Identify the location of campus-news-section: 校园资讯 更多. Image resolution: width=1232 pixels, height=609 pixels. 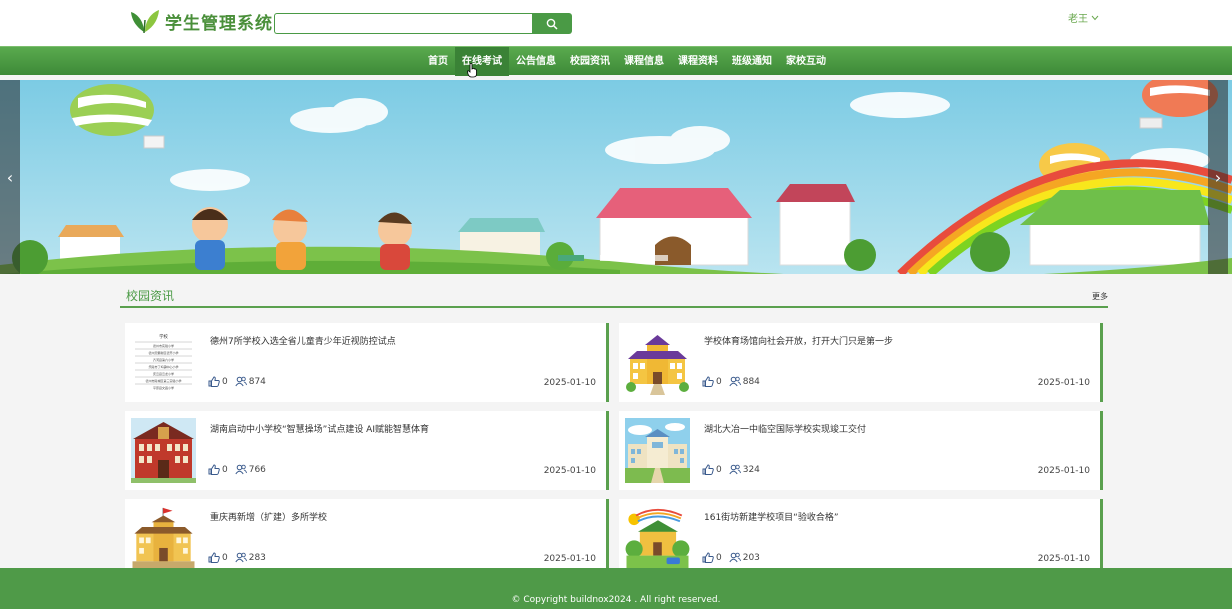
(614, 294).